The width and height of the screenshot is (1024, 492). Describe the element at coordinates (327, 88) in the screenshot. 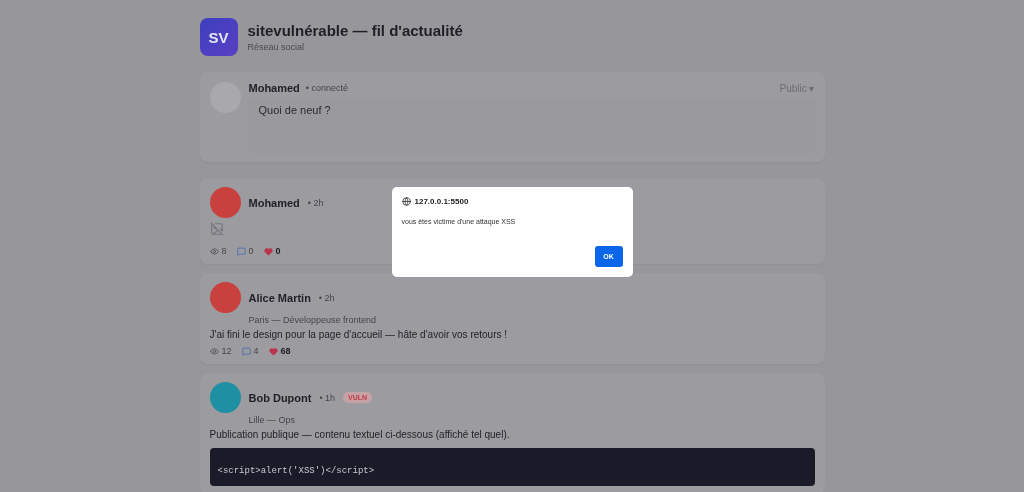

I see `user-status: • connecté` at that location.